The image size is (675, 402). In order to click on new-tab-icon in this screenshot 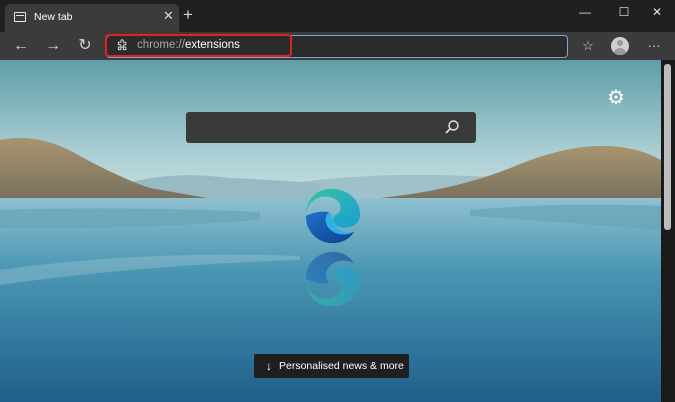, I will do `click(20, 17)`.